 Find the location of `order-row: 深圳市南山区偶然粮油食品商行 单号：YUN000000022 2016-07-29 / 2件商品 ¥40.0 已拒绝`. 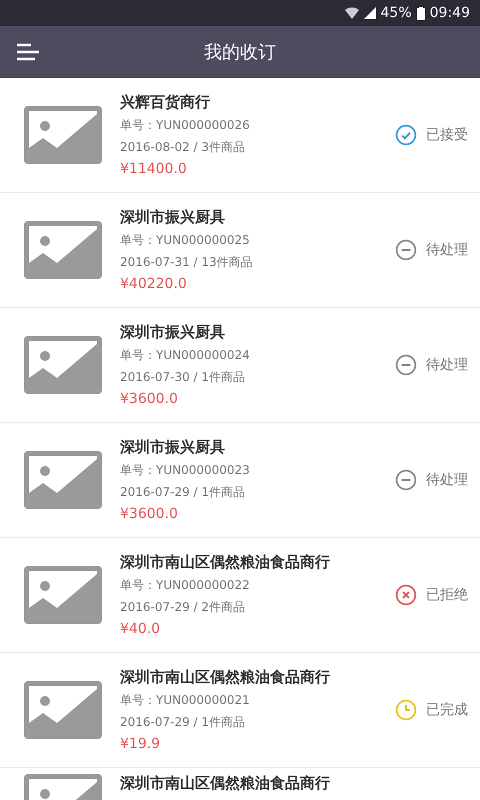

order-row: 深圳市南山区偶然粮油食品商行 单号：YUN000000022 2016-07-29 / 2件商品 ¥40.0 已拒绝 is located at coordinates (240, 595).